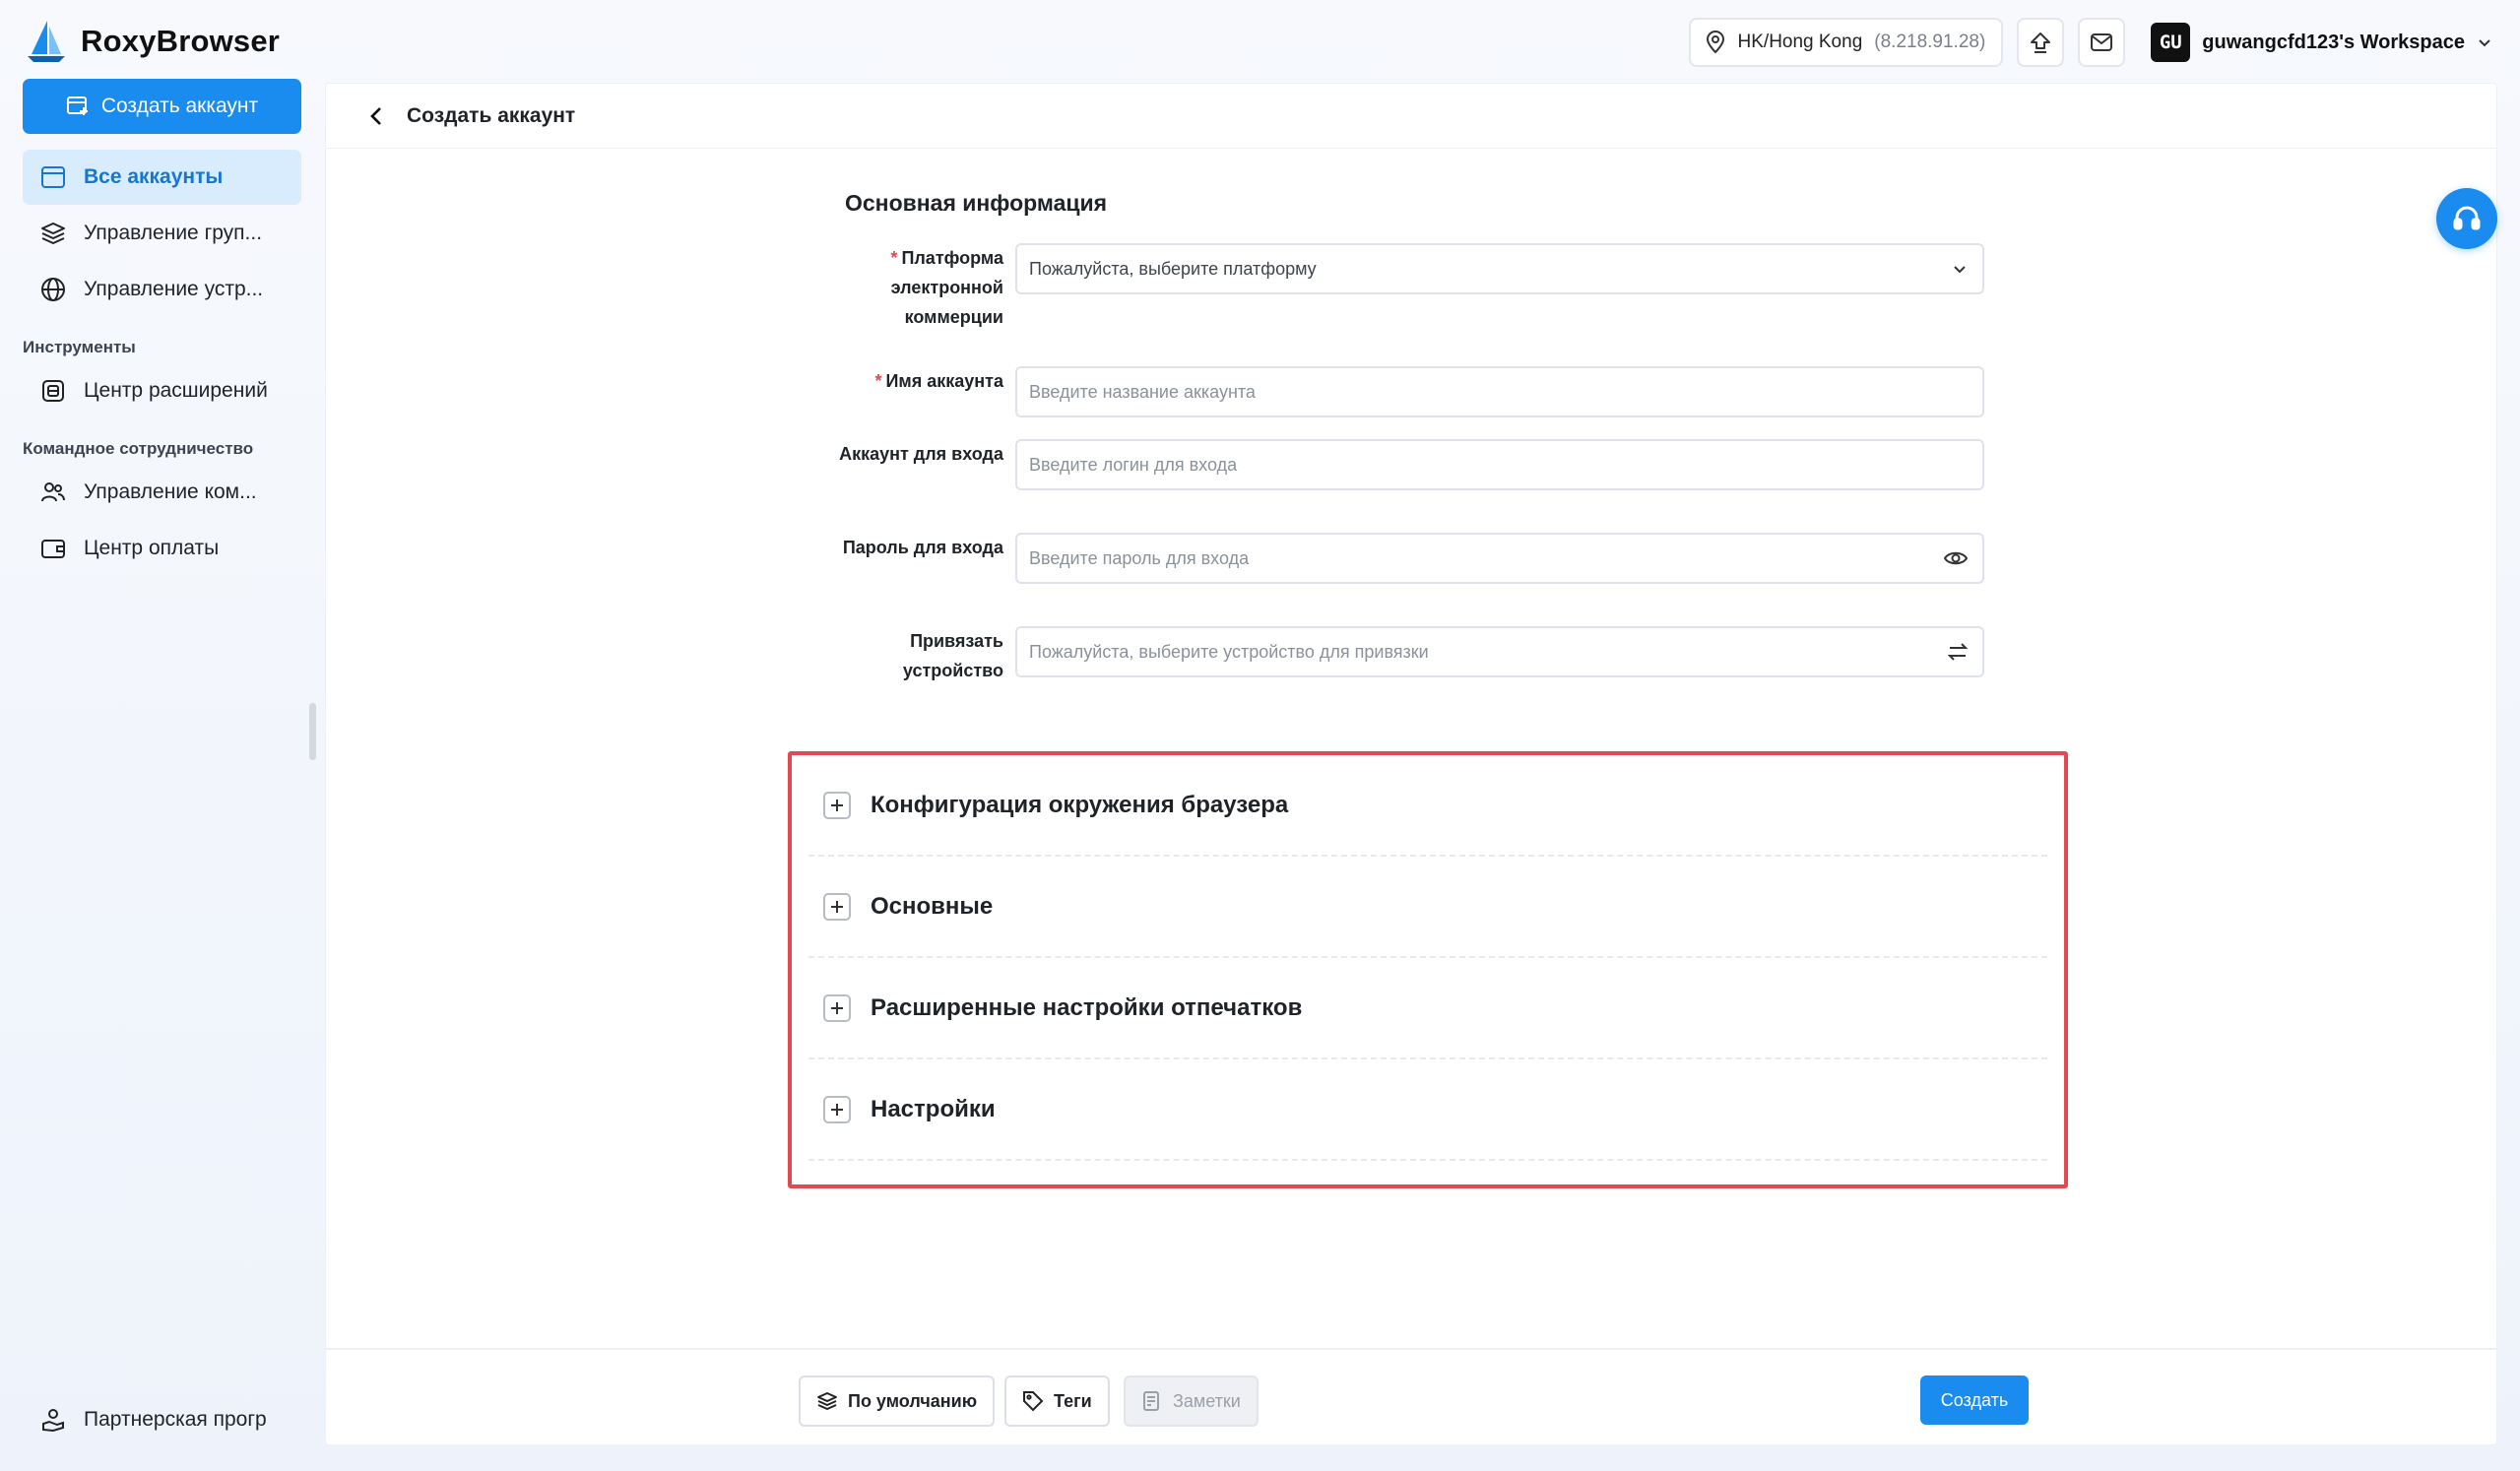 The width and height of the screenshot is (2520, 1471). I want to click on add-window-icon, so click(78, 106).